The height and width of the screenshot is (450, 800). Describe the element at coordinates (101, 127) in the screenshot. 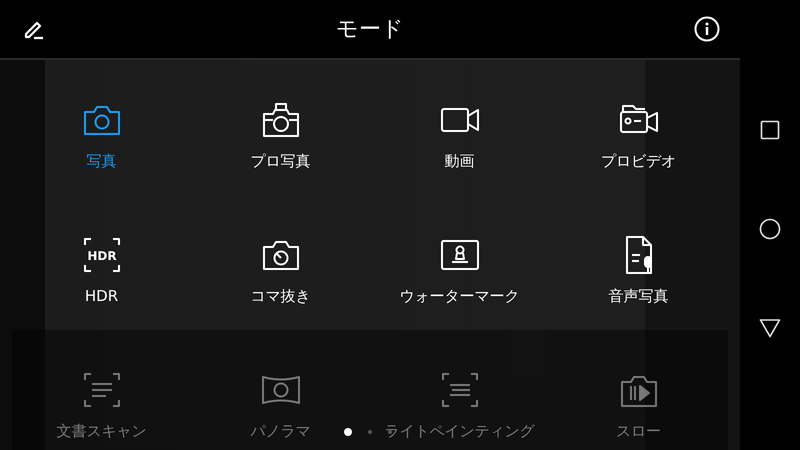

I see `mode-option: 写真` at that location.